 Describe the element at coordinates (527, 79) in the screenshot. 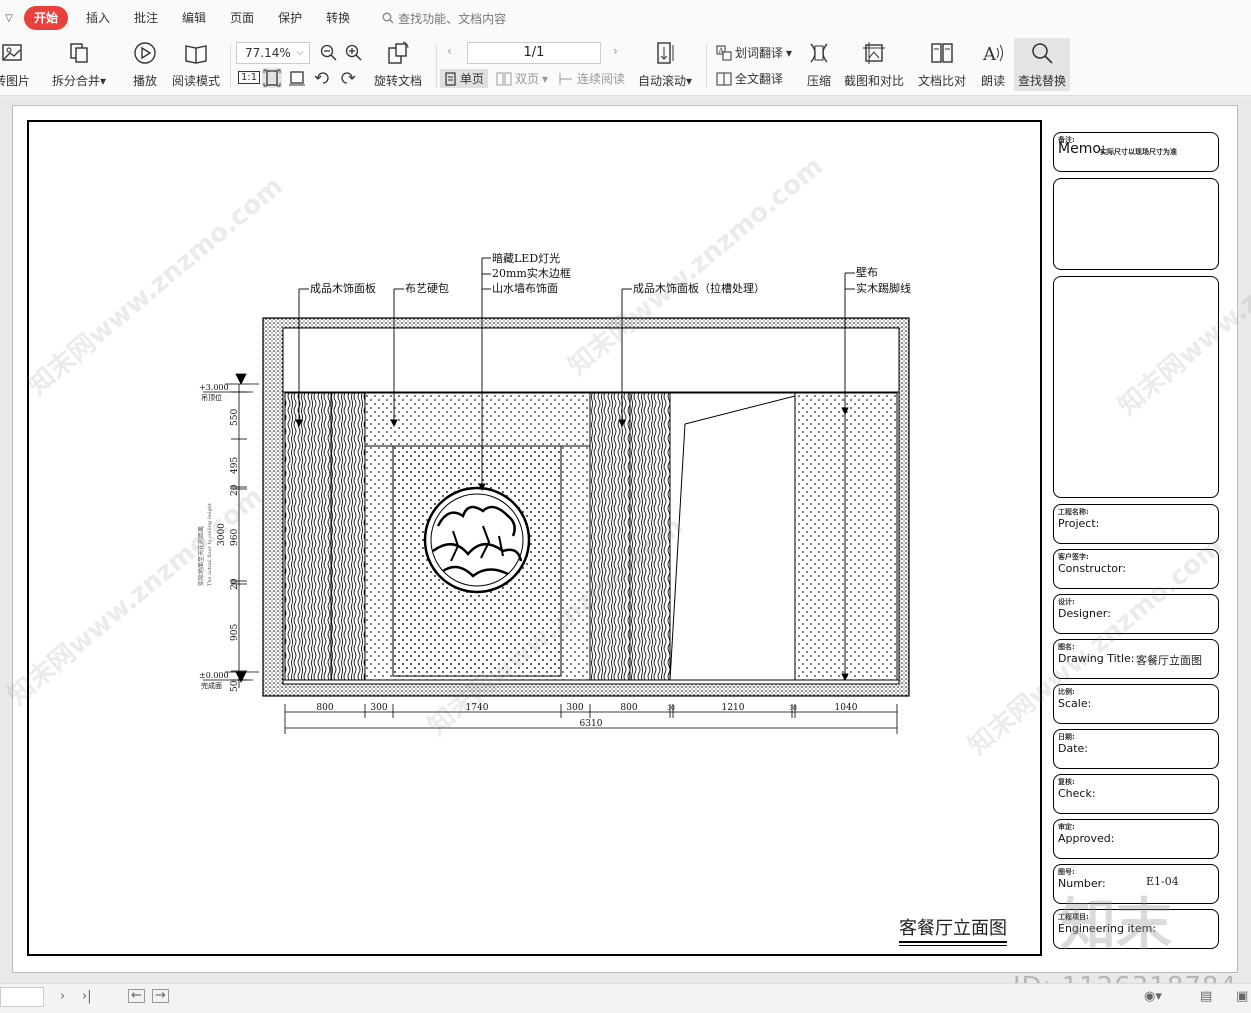

I see `double-page-label: 双页` at that location.